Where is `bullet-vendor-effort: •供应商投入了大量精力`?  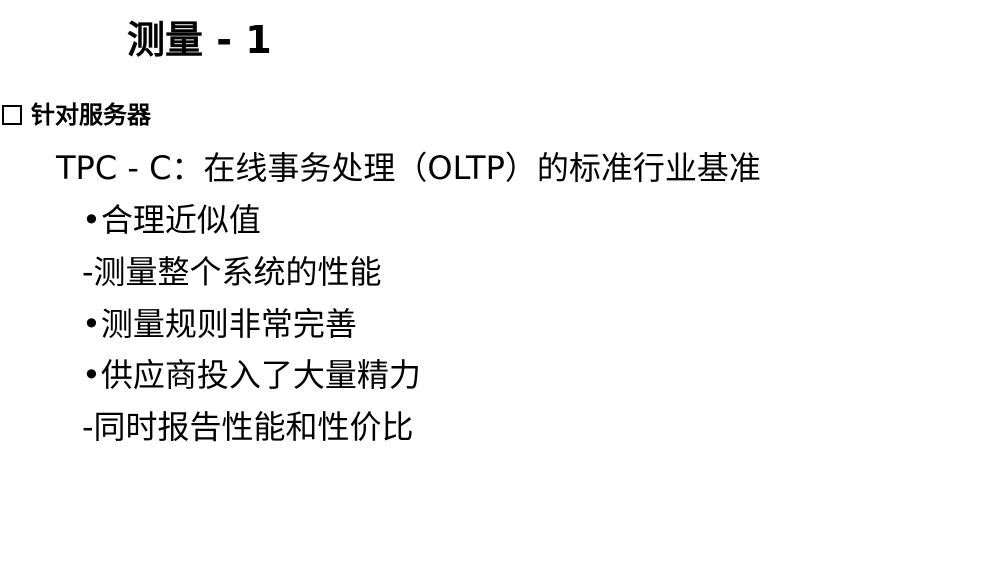 bullet-vendor-effort: •供应商投入了大量精力 is located at coordinates (251, 375).